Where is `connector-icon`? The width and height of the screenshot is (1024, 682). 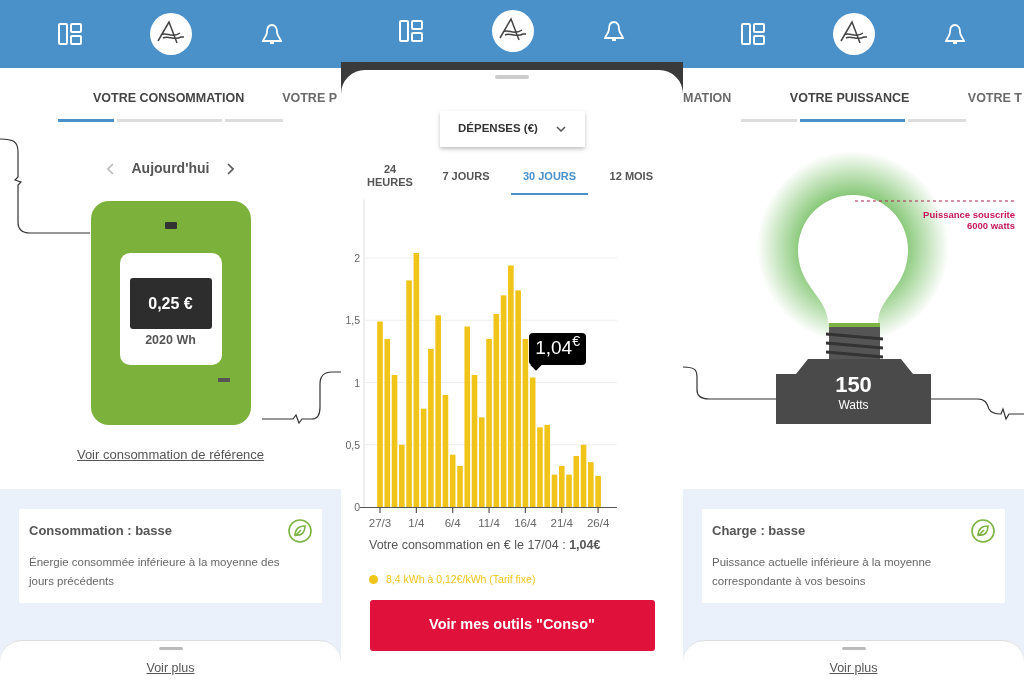 connector-icon is located at coordinates (223, 380).